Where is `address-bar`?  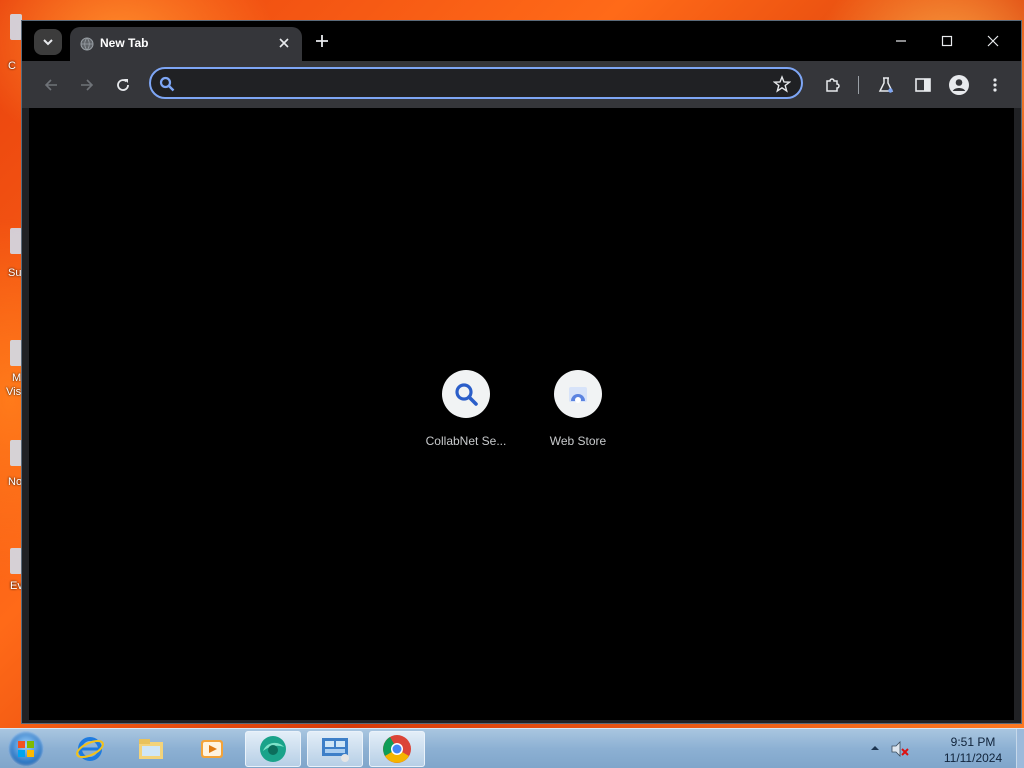 address-bar is located at coordinates (476, 83).